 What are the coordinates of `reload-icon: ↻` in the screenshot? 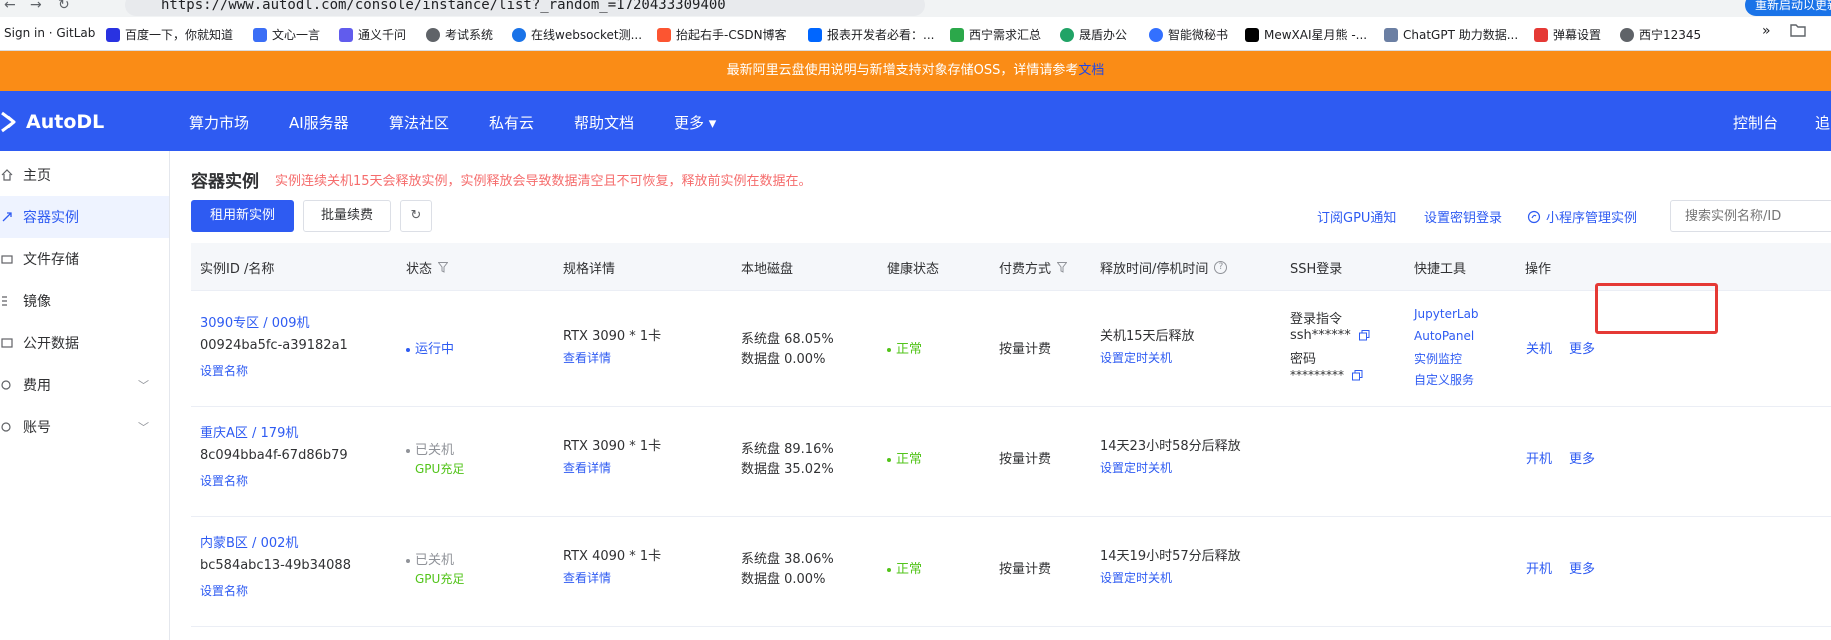 It's located at (64, 6).